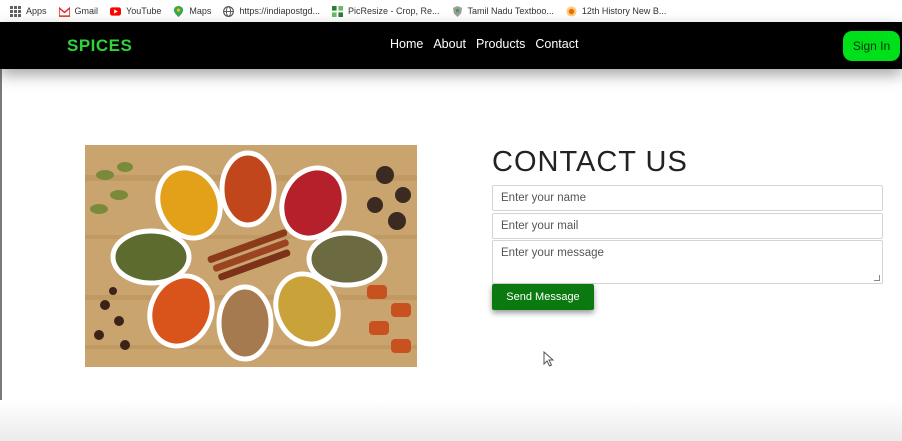 This screenshot has height=441, width=902. What do you see at coordinates (552, 253) in the screenshot?
I see `message-placeholder: Enter your message` at bounding box center [552, 253].